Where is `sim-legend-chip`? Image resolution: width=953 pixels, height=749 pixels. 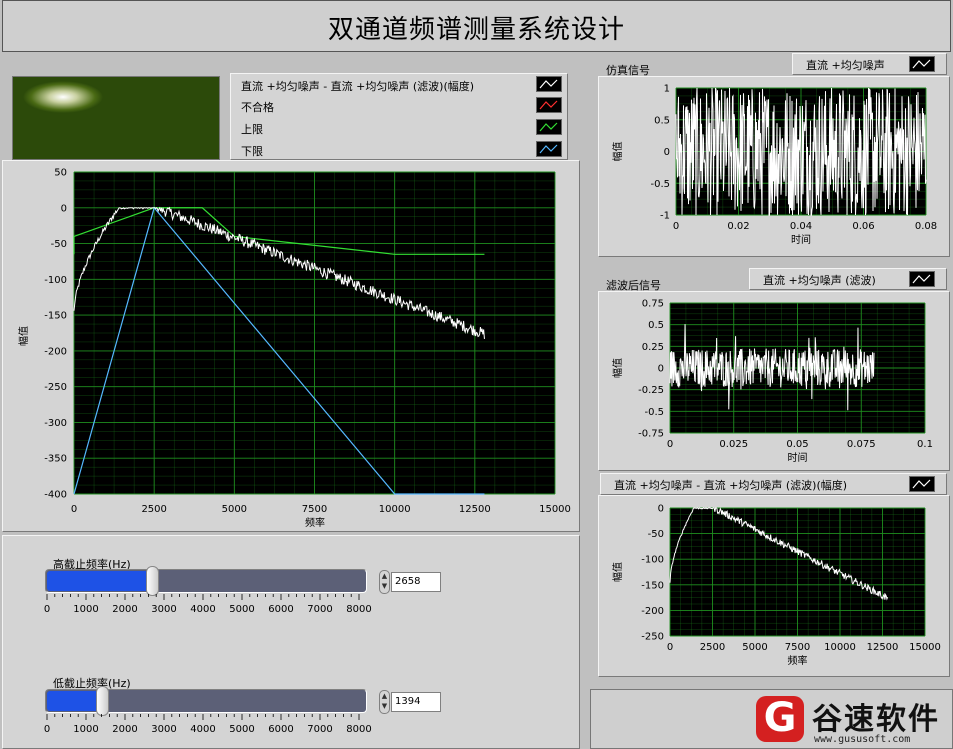 sim-legend-chip is located at coordinates (922, 64).